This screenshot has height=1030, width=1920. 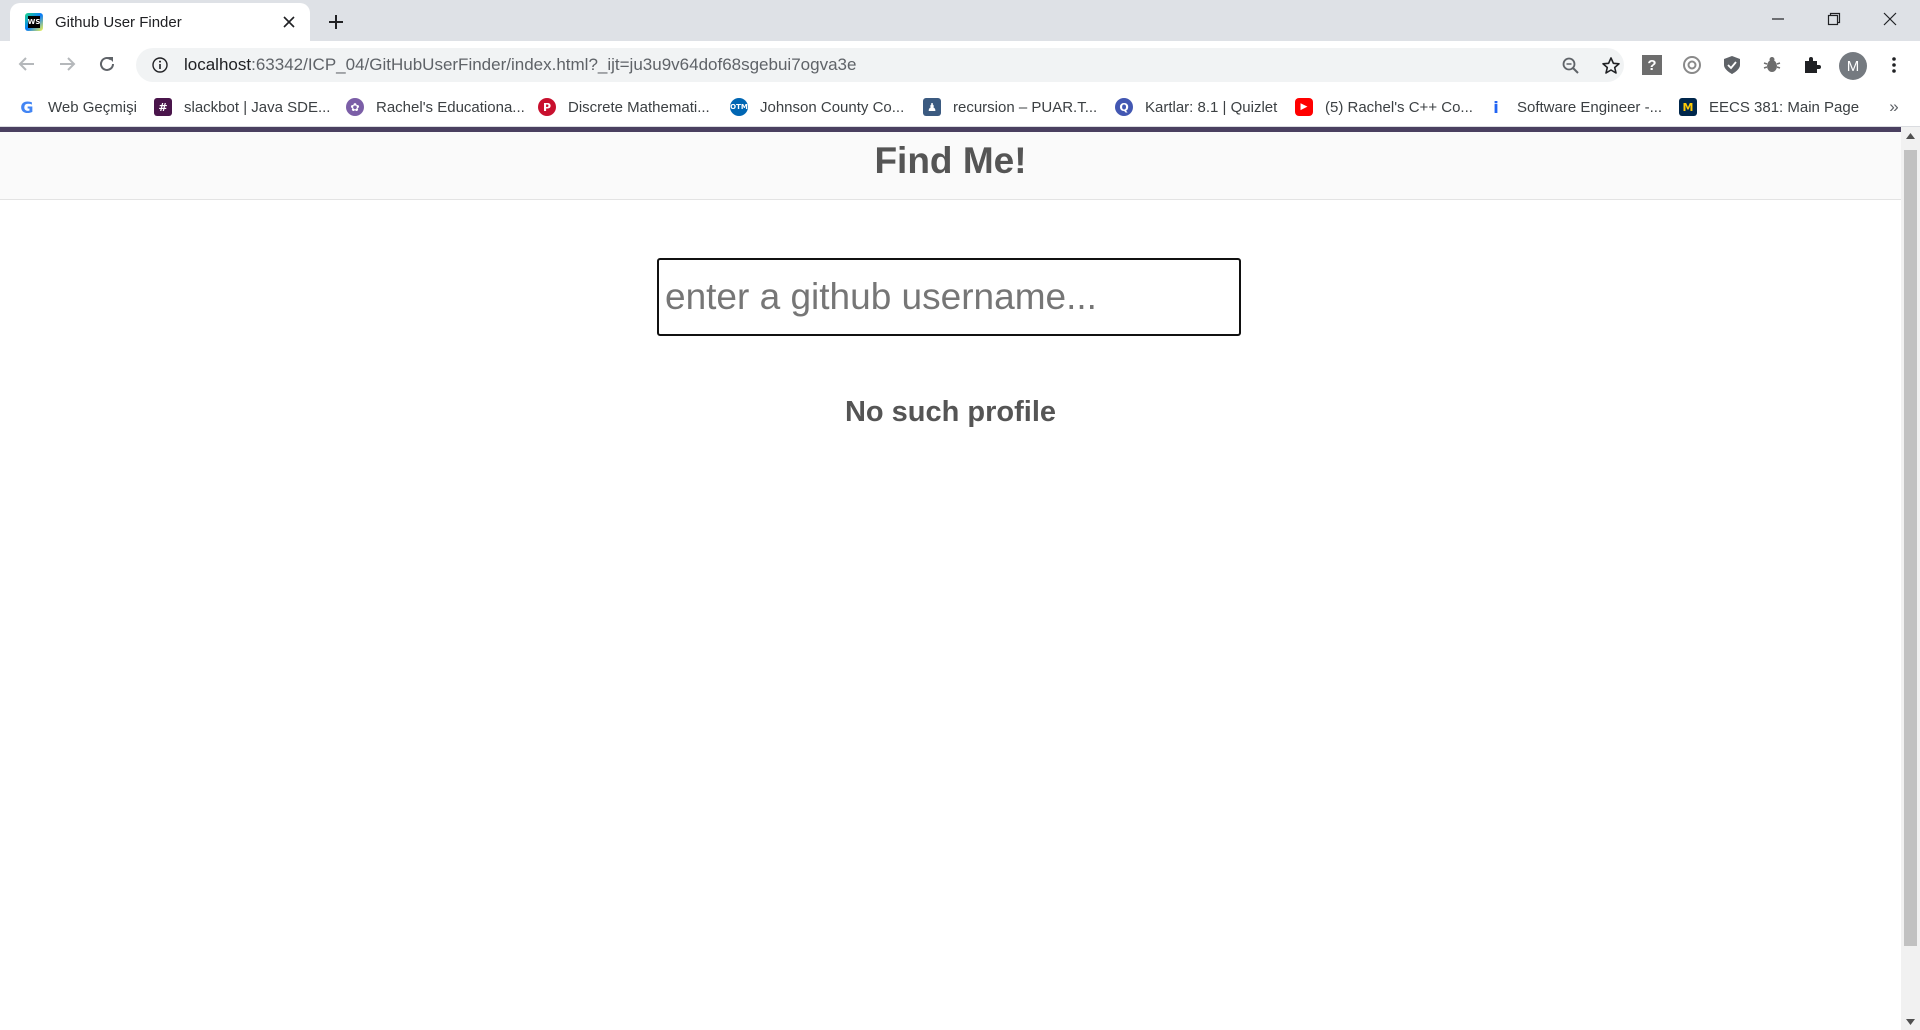 What do you see at coordinates (1853, 66) in the screenshot?
I see `profile-avatar: M` at bounding box center [1853, 66].